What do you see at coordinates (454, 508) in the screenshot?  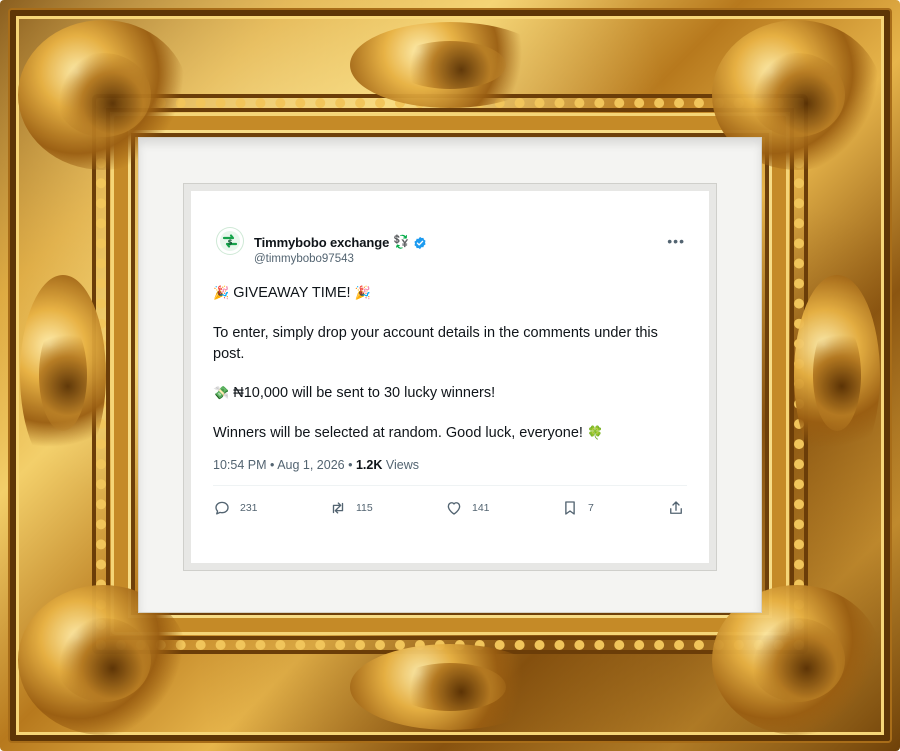 I see `heart-icon` at bounding box center [454, 508].